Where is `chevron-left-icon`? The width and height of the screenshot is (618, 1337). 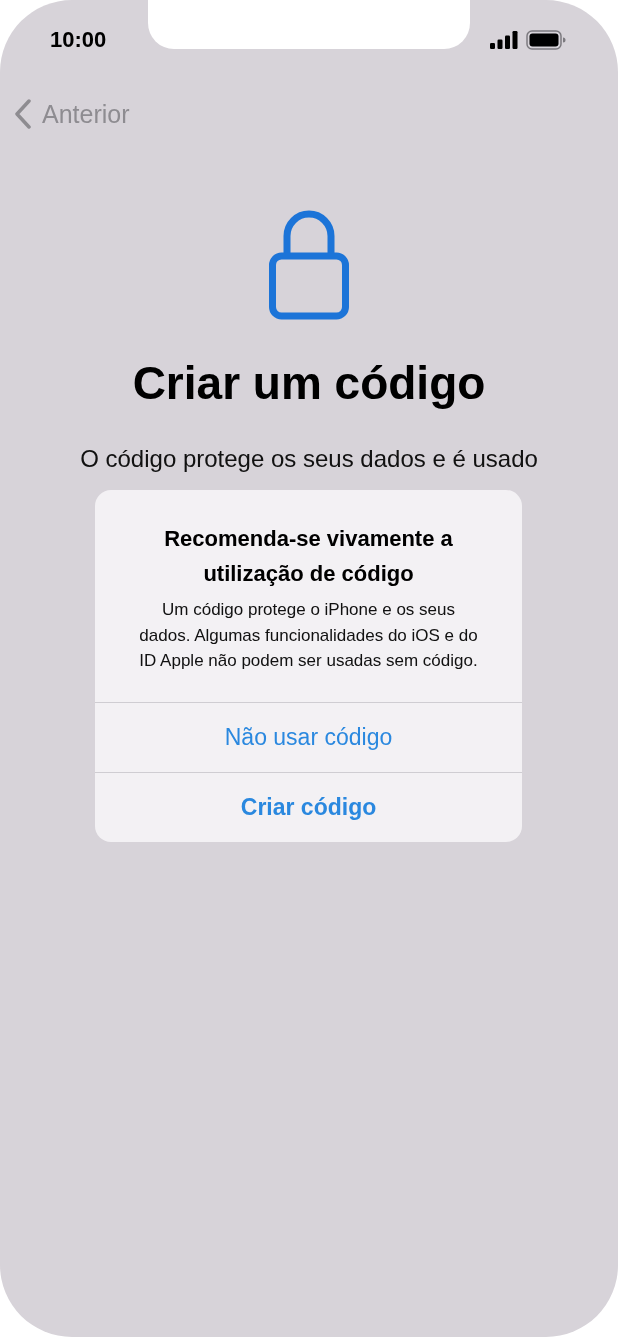 chevron-left-icon is located at coordinates (23, 114).